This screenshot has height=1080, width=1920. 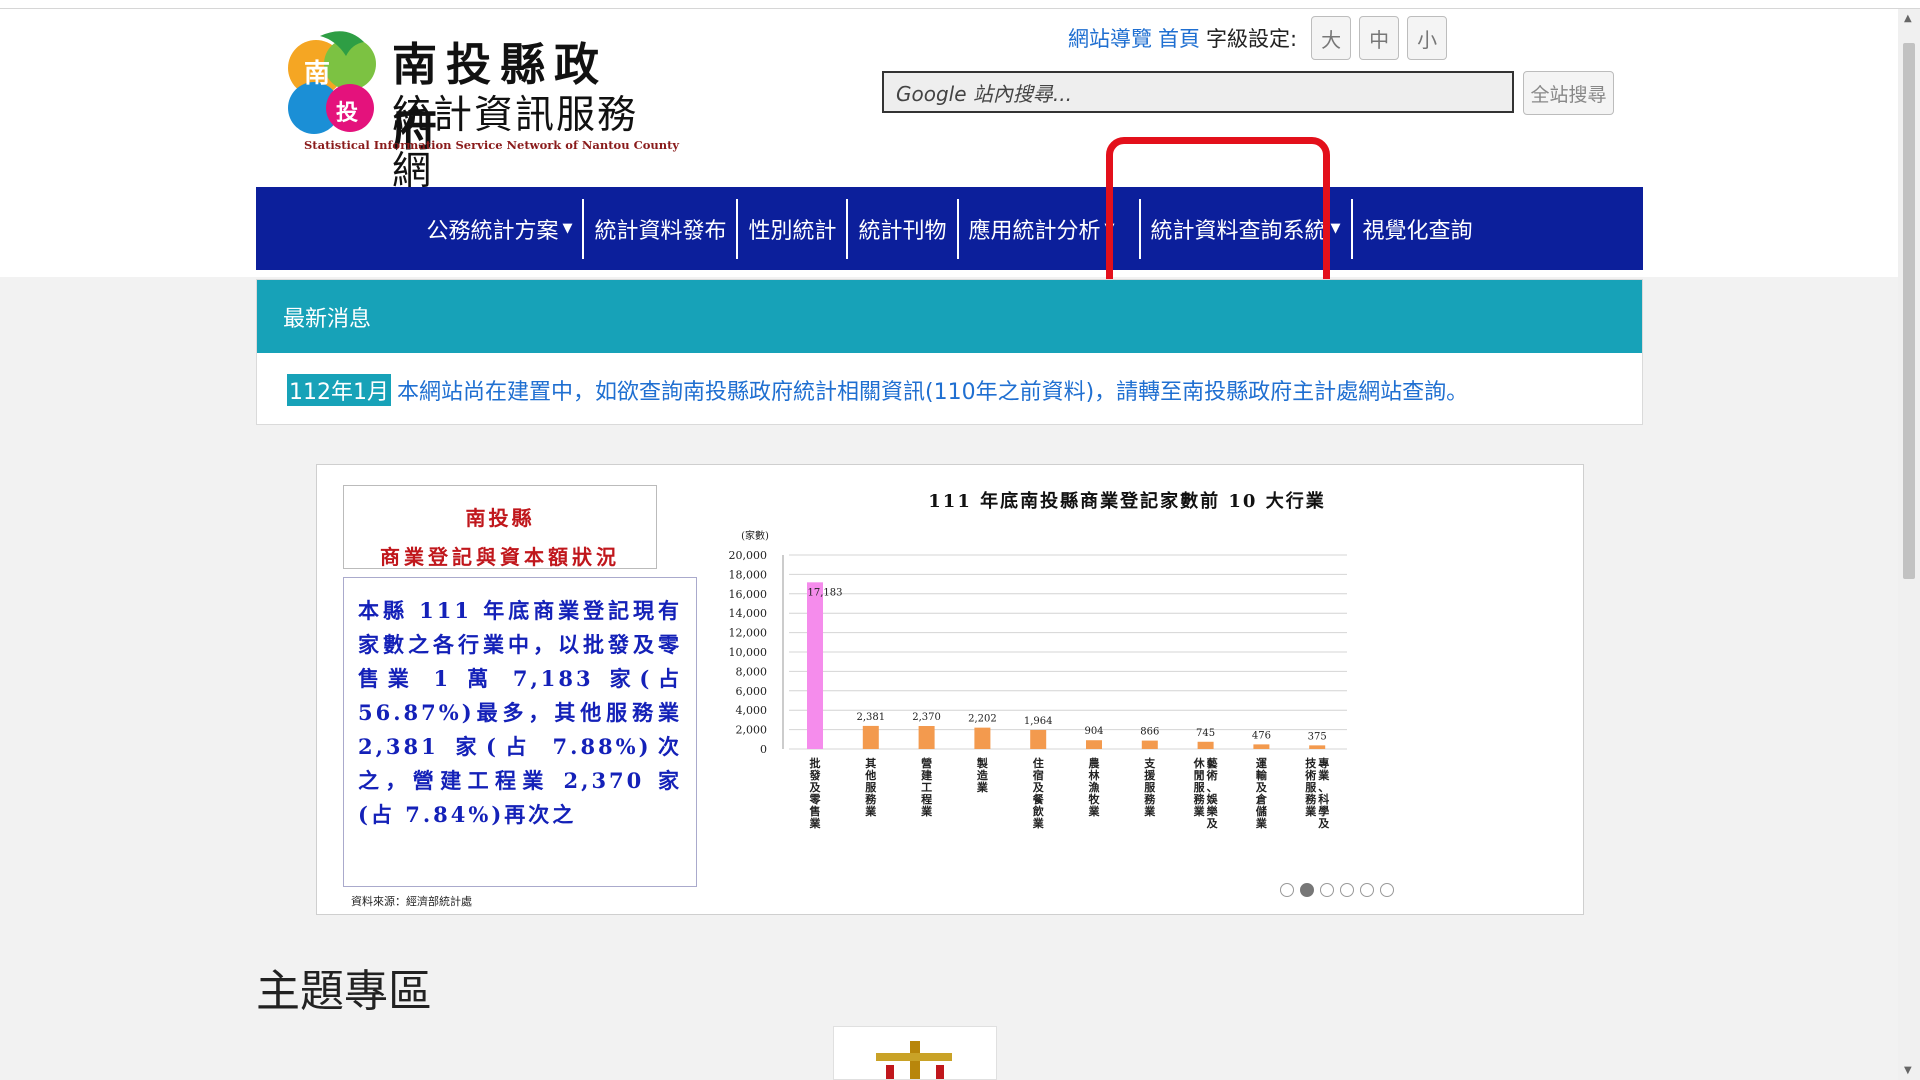 I want to click on nav-label: 公務統計方案, so click(x=492, y=231).